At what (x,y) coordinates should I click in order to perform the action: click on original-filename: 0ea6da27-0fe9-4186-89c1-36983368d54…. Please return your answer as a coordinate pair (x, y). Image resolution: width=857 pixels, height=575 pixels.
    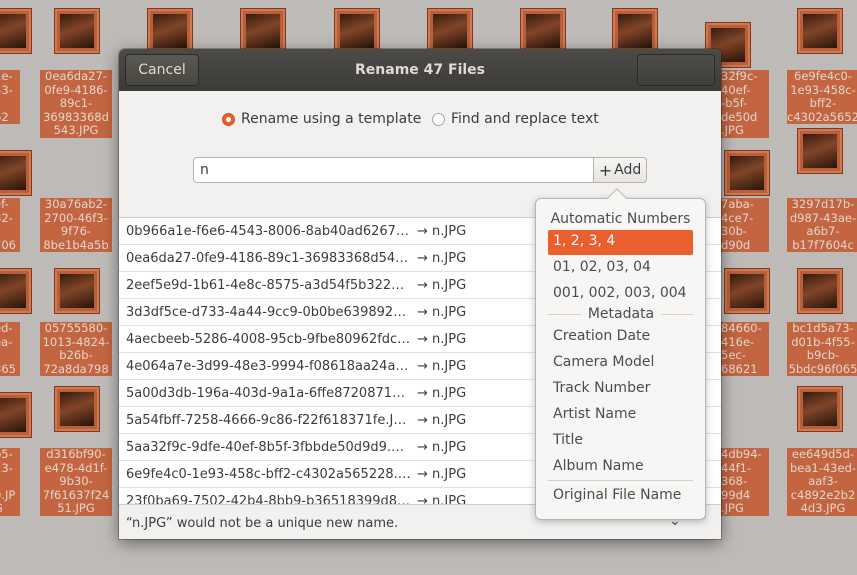
    Looking at the image, I should click on (267, 258).